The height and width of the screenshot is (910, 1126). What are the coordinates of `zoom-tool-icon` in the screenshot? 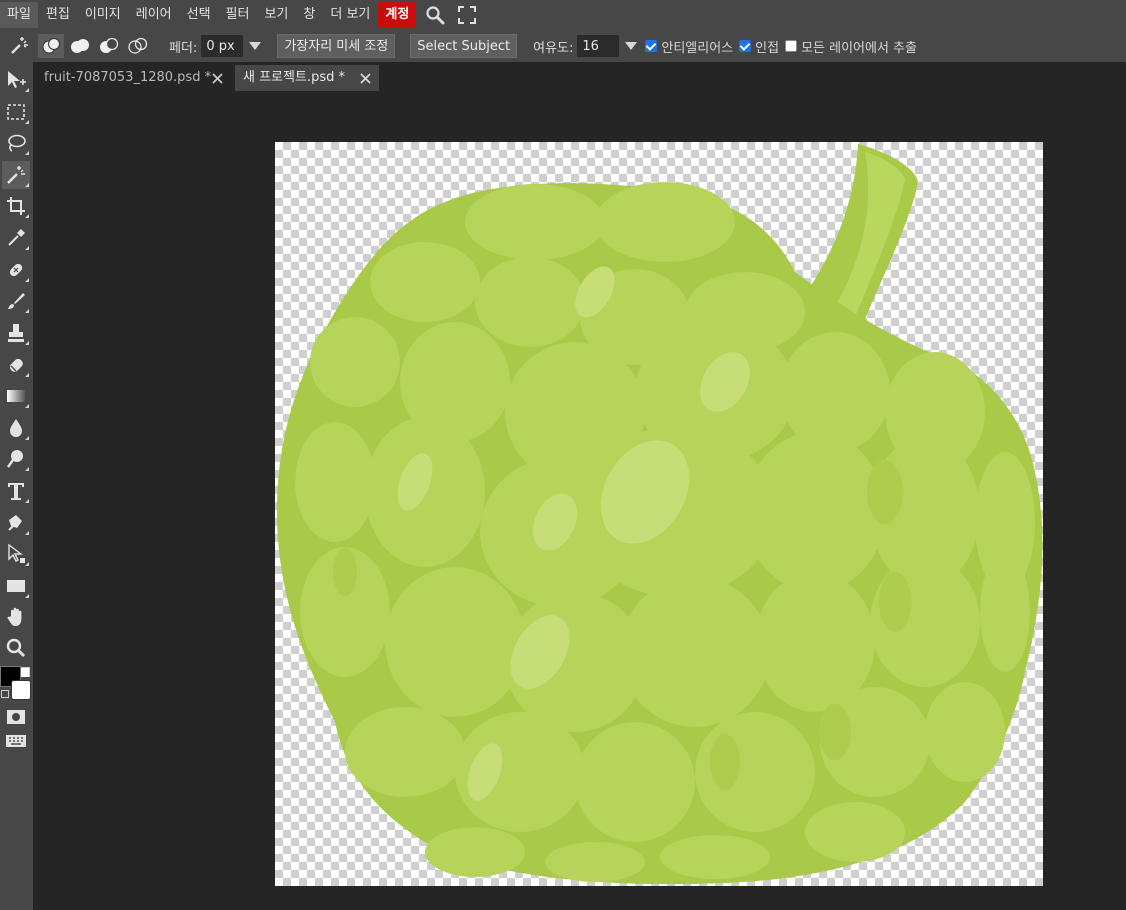 It's located at (16, 648).